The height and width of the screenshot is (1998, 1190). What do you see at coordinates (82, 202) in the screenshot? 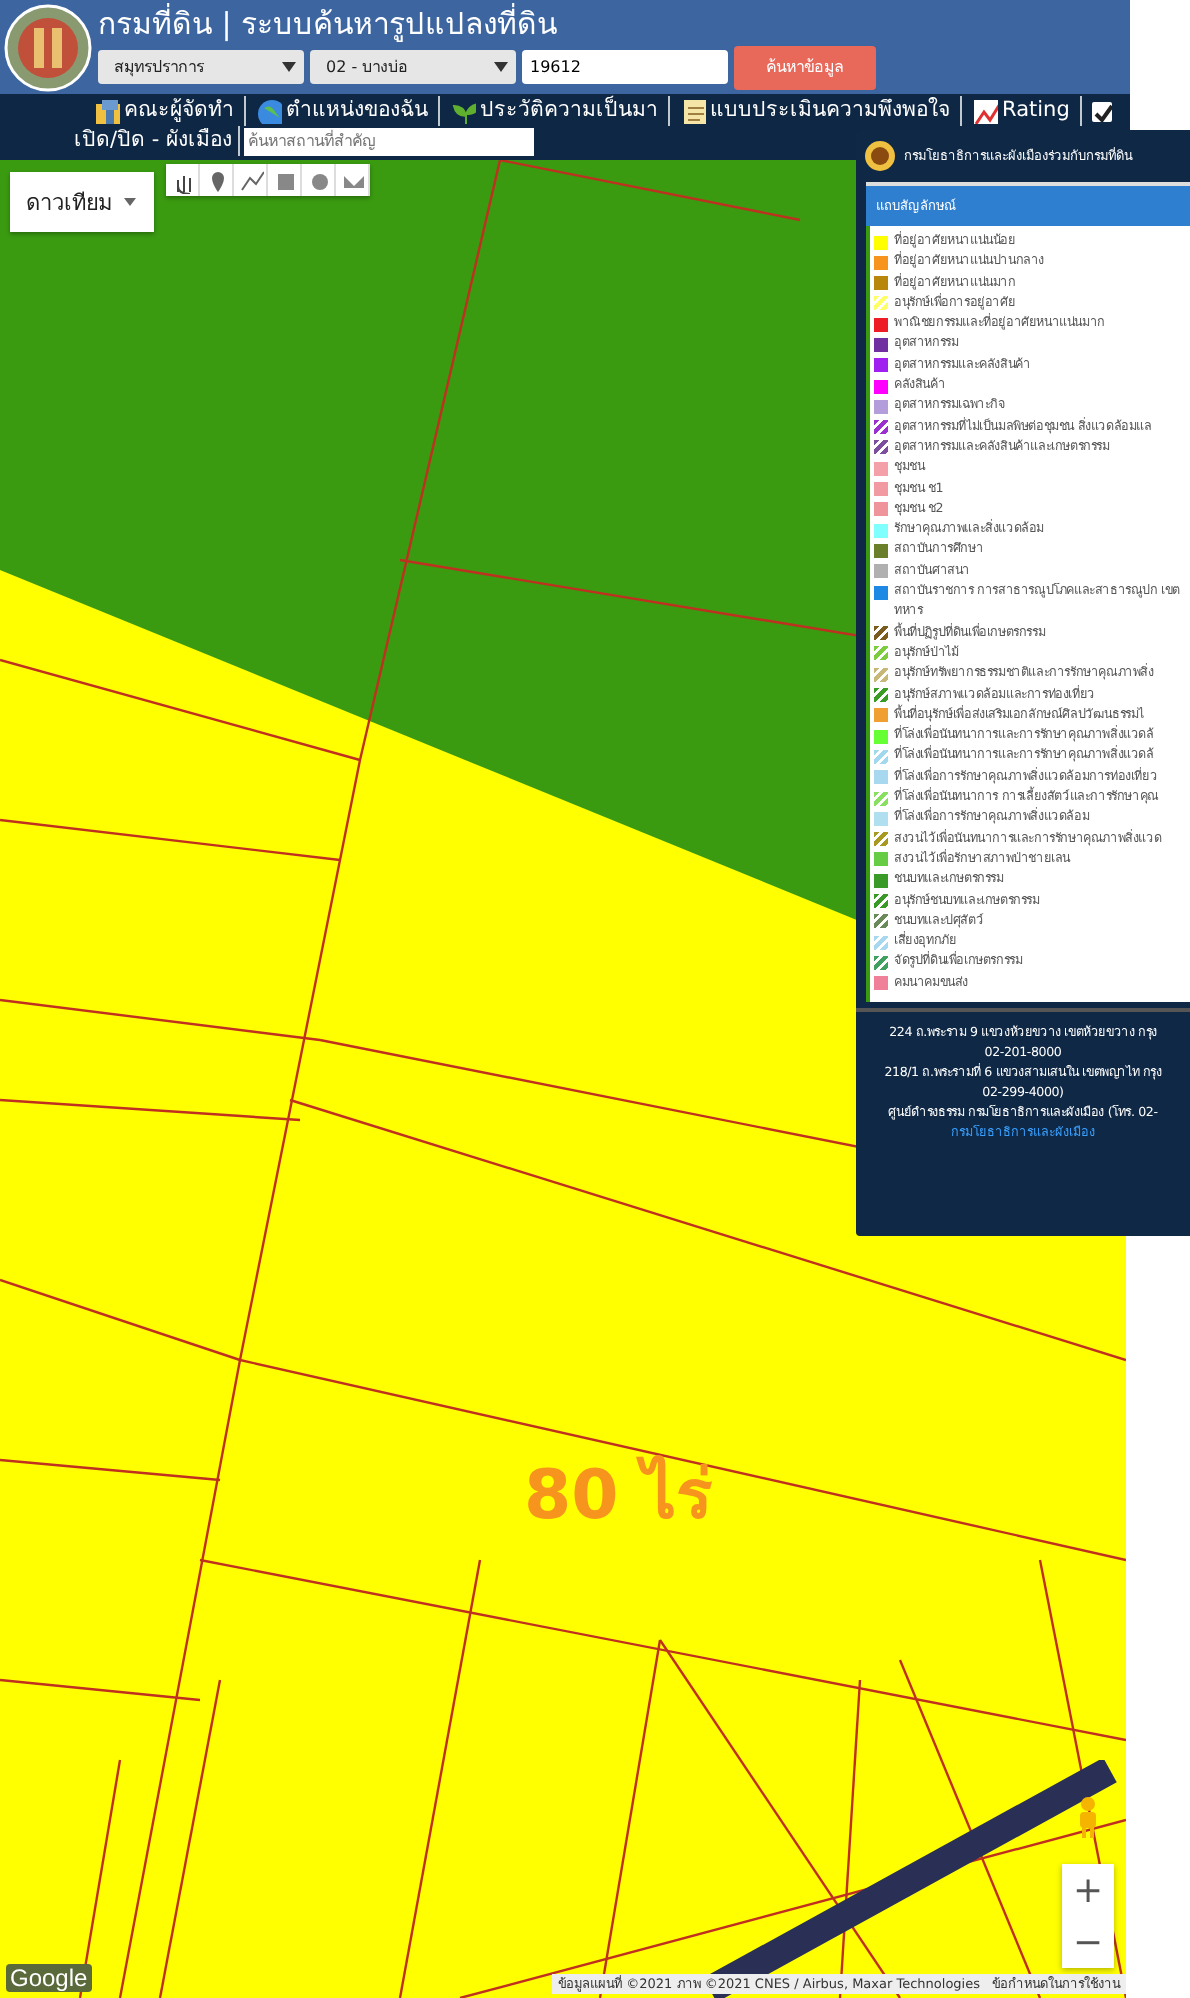
I see `map-type-dropdown: ดาวเทียม` at bounding box center [82, 202].